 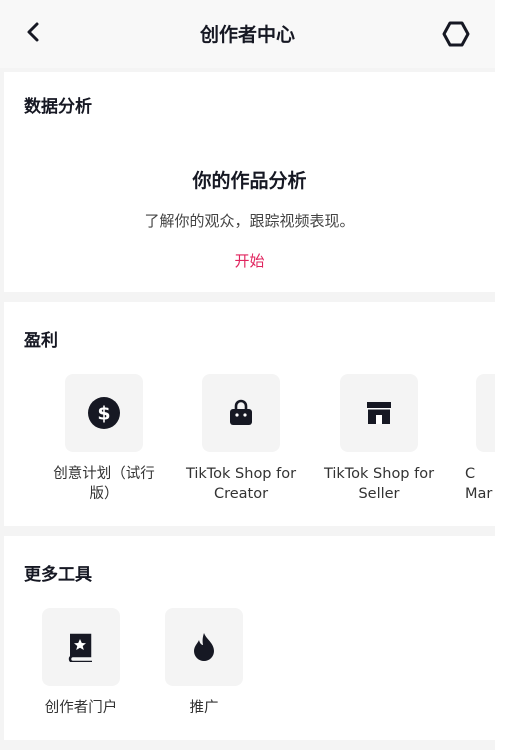 What do you see at coordinates (475, 439) in the screenshot?
I see `monetization-item-partial: C Mar` at bounding box center [475, 439].